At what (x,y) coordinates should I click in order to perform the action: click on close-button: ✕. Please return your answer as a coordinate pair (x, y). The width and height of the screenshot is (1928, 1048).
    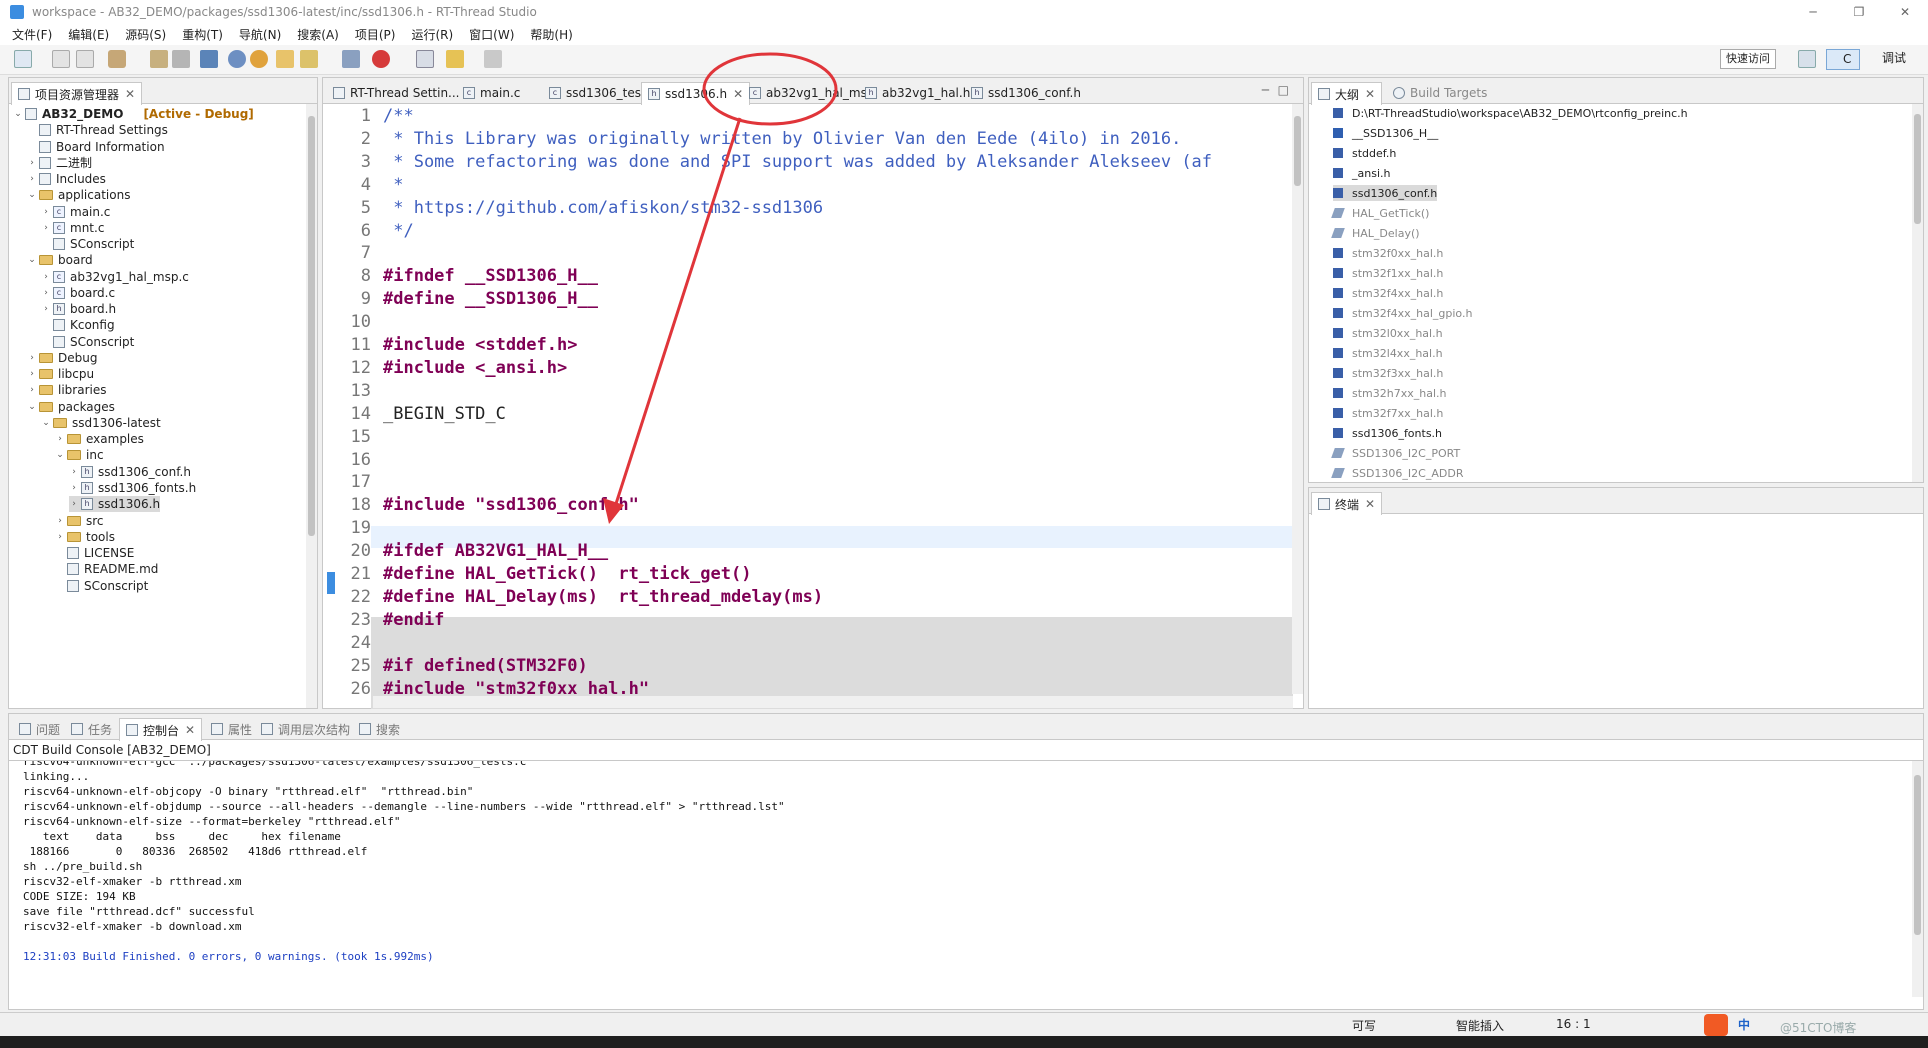
    Looking at the image, I should click on (1905, 12).